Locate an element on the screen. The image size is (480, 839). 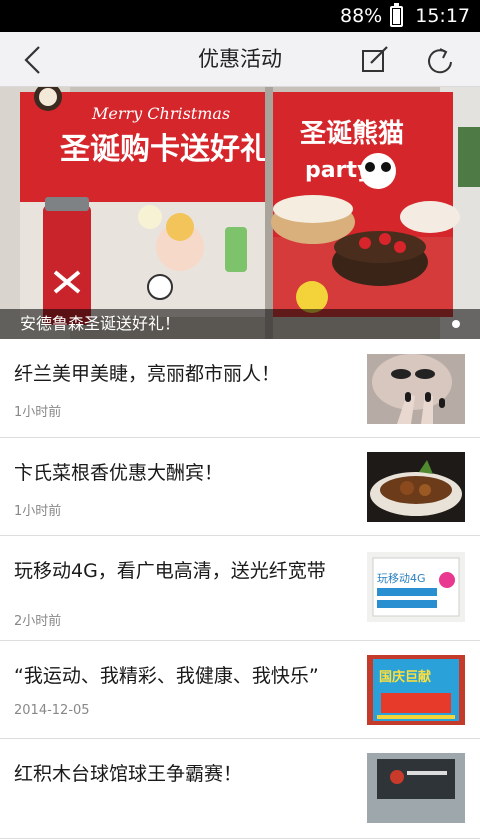
svg-text: 国庆巨献 is located at coordinates (405, 677).